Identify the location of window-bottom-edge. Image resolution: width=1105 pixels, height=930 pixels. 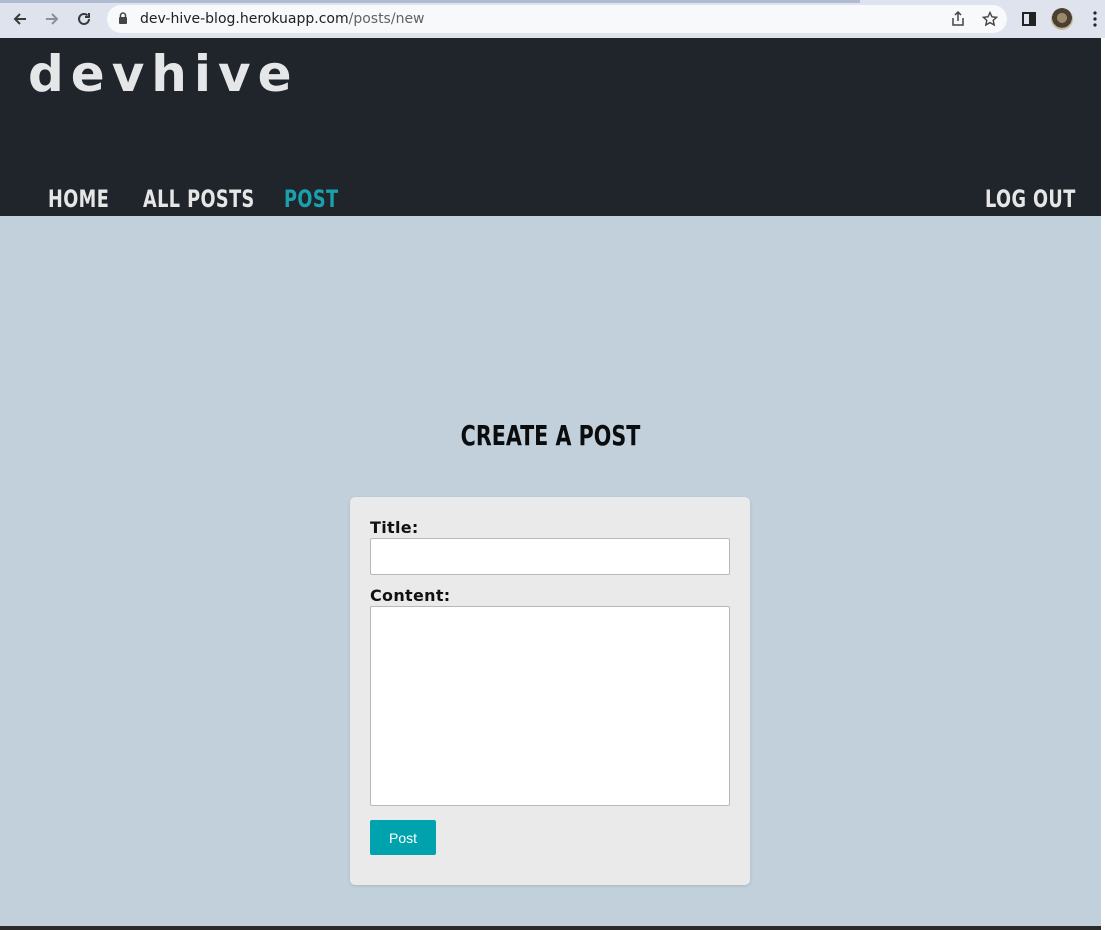
(550, 928).